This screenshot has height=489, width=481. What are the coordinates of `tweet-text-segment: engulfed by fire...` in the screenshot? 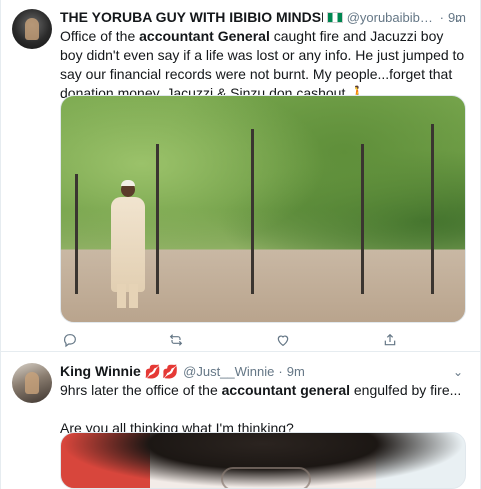 It's located at (406, 390).